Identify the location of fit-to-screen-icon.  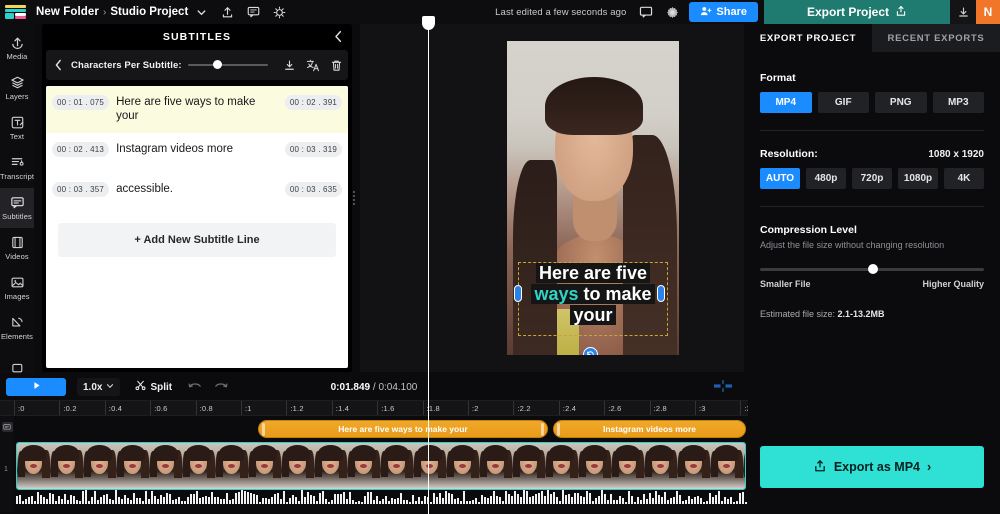
(723, 386).